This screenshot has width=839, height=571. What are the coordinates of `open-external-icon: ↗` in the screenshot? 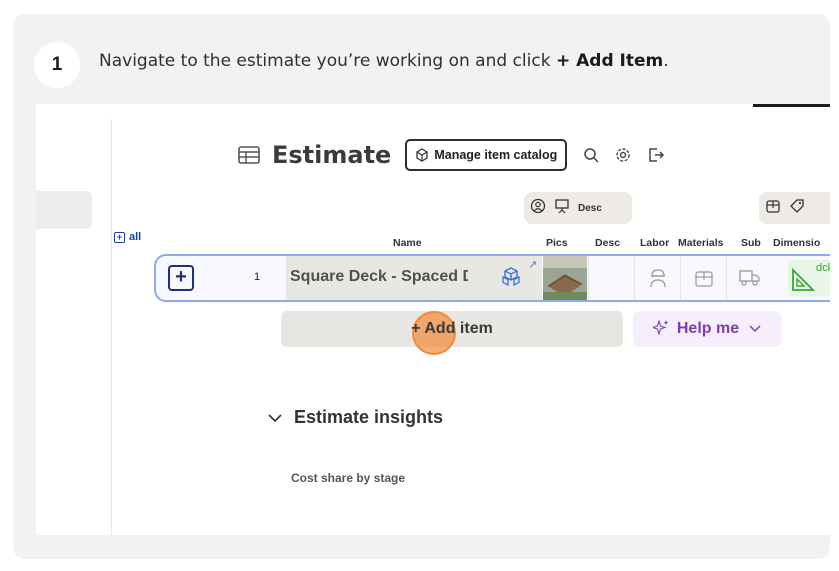 It's located at (532, 264).